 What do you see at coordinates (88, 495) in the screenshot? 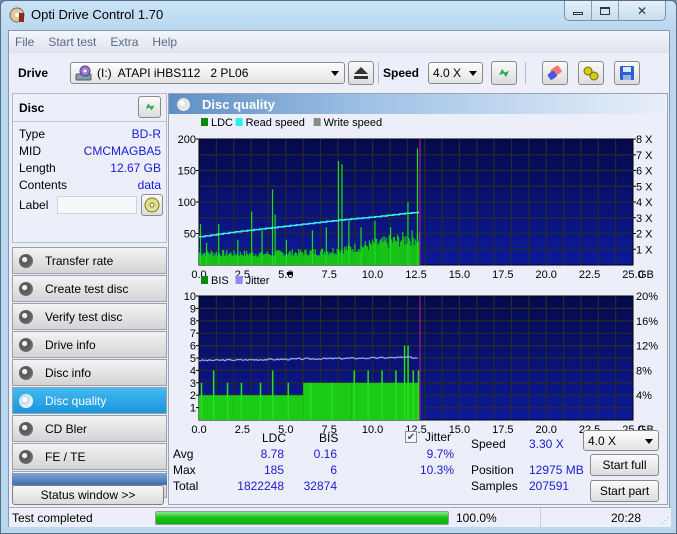
I see `status-window-button: Status window >>` at bounding box center [88, 495].